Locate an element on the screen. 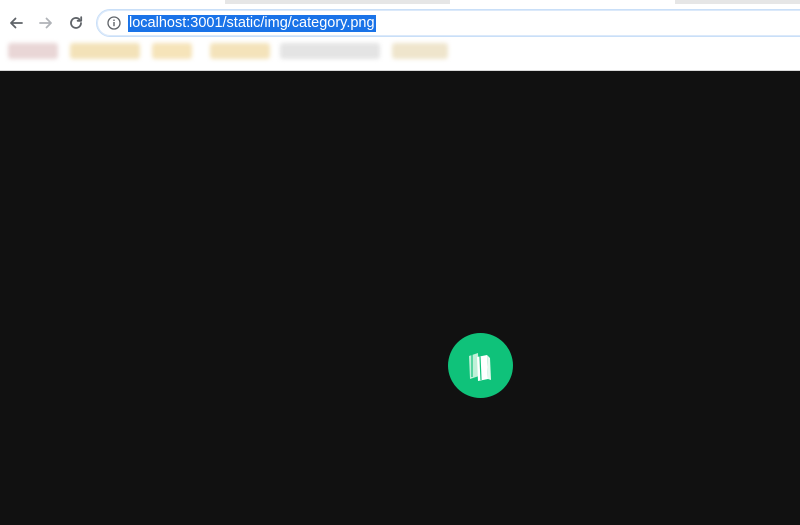  category-image is located at coordinates (480, 365).